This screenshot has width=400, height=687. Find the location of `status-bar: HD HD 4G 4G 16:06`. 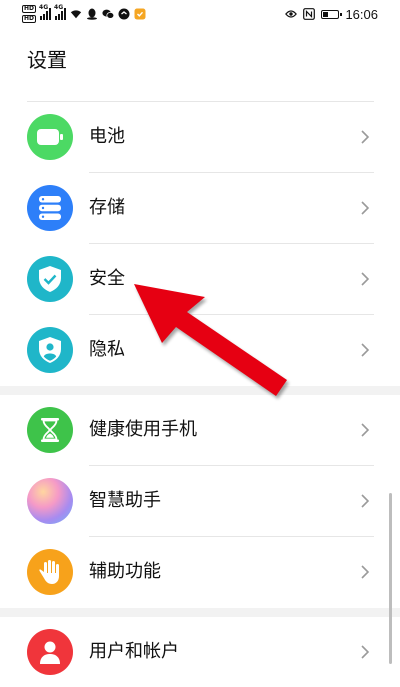

status-bar: HD HD 4G 4G 16:06 is located at coordinates (200, 14).